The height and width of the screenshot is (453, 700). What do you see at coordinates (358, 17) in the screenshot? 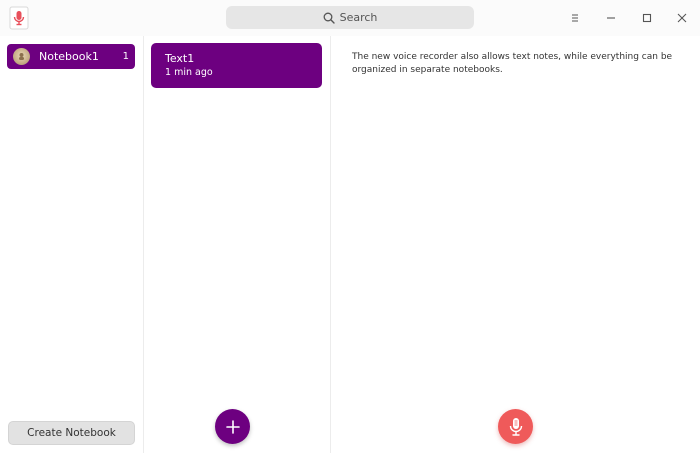
I see `search-placeholder: Search` at bounding box center [358, 17].